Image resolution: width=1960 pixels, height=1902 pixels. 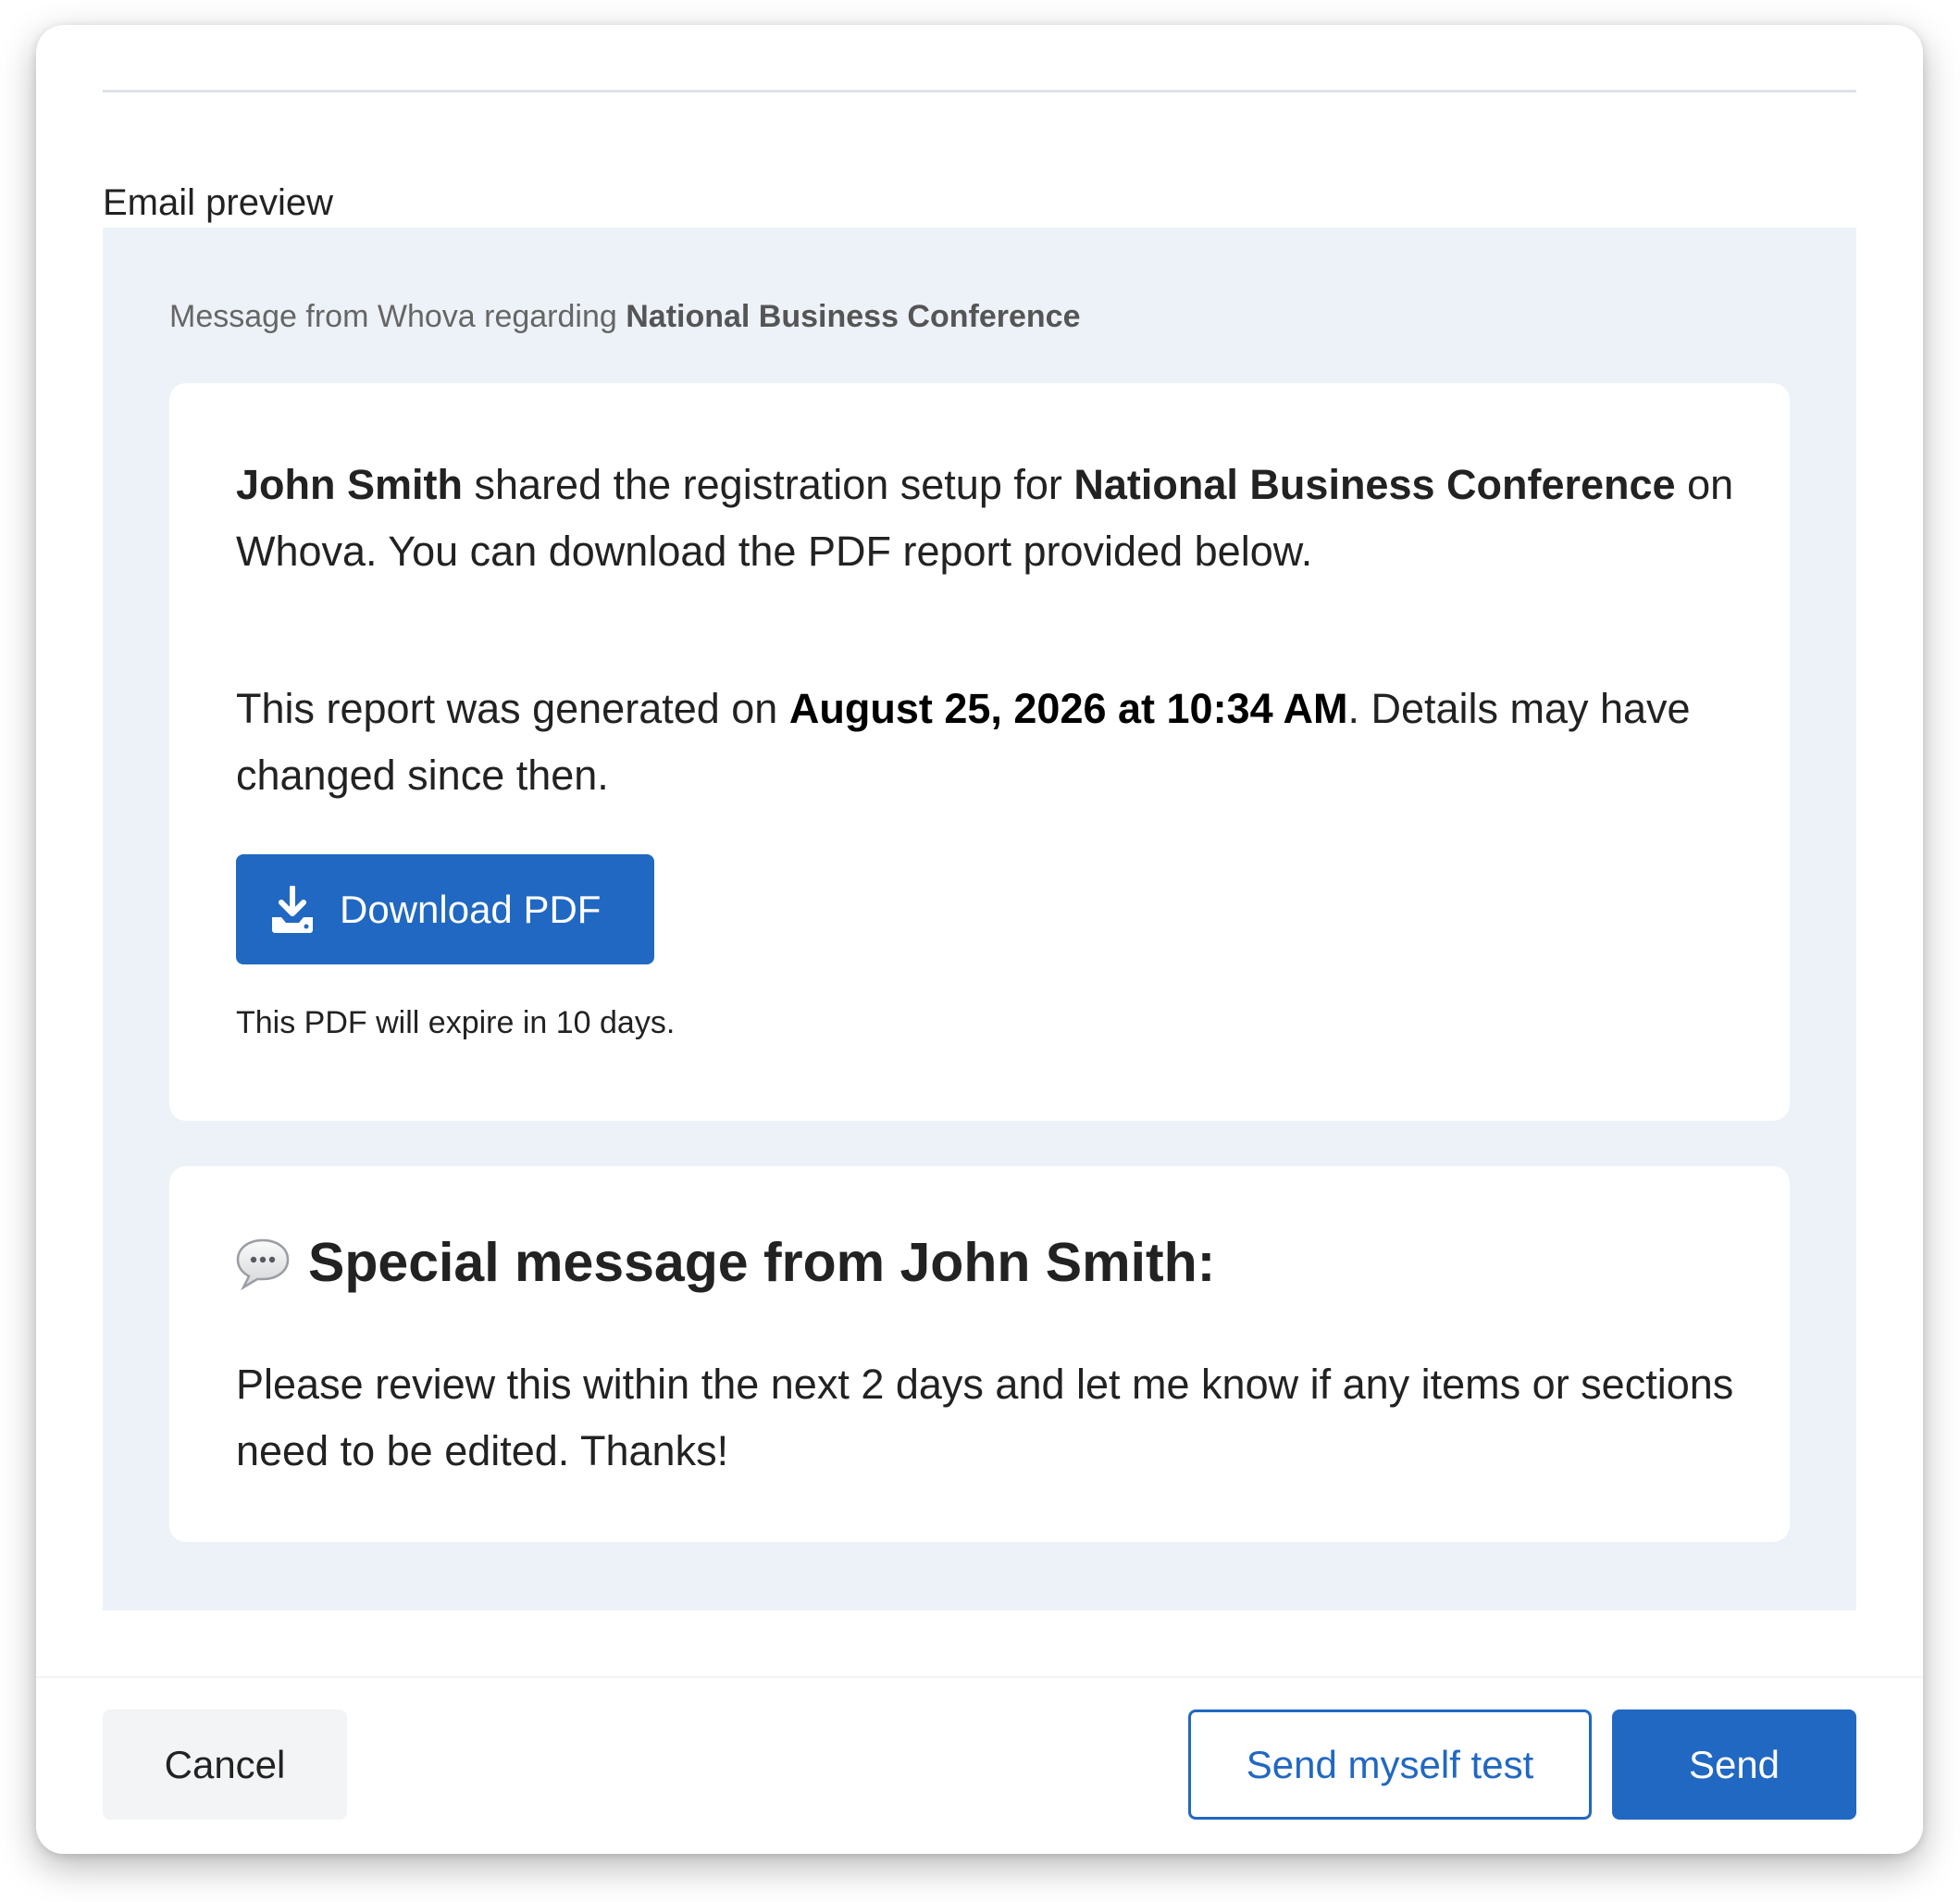 What do you see at coordinates (768, 484) in the screenshot?
I see `intro-middle: shared the registration setup for` at bounding box center [768, 484].